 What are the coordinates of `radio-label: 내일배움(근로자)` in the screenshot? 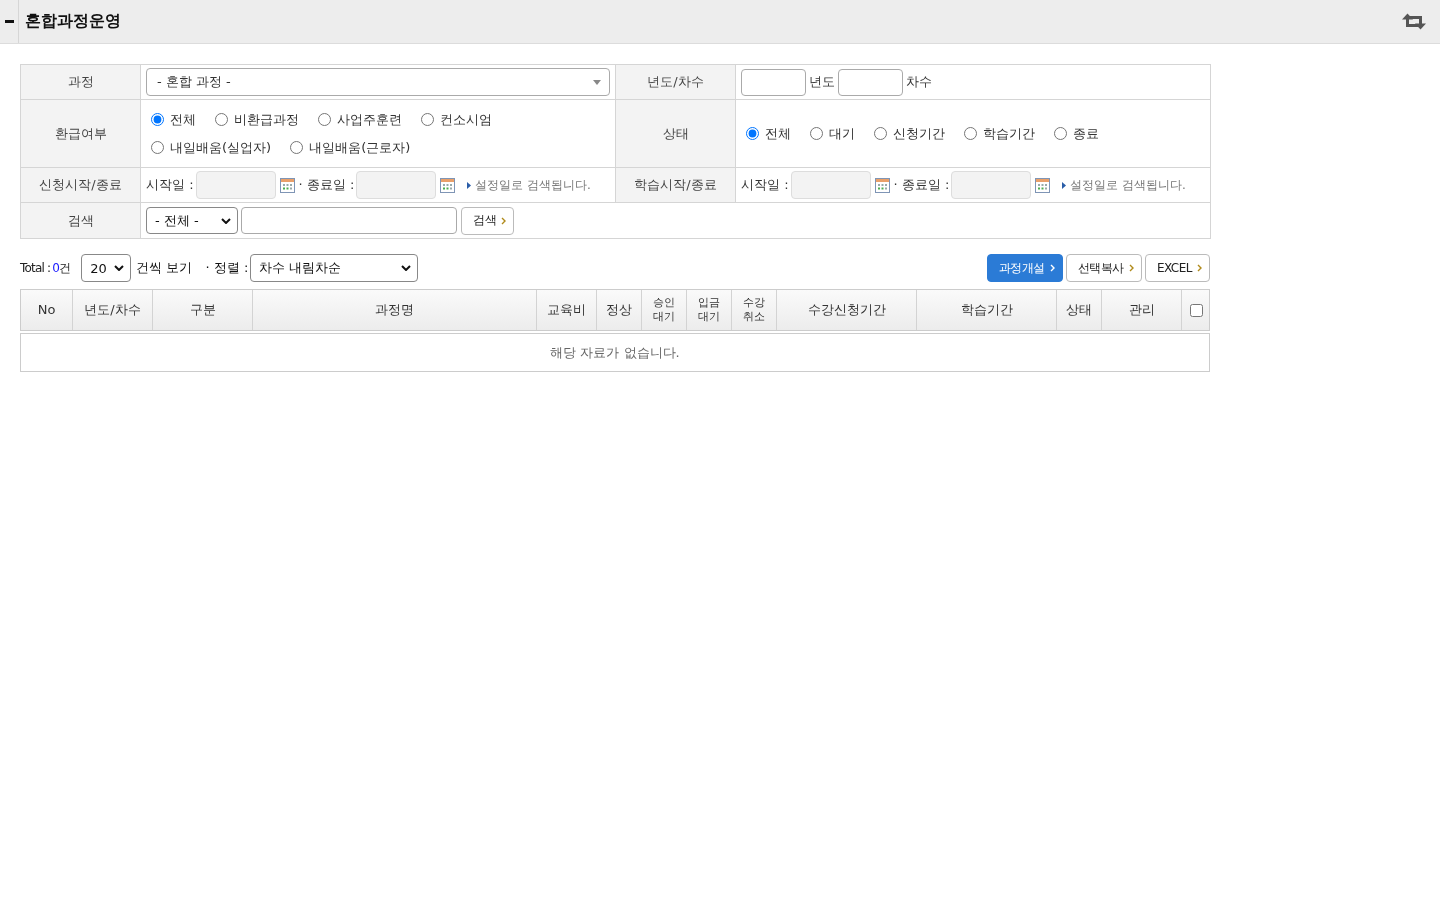 It's located at (360, 147).